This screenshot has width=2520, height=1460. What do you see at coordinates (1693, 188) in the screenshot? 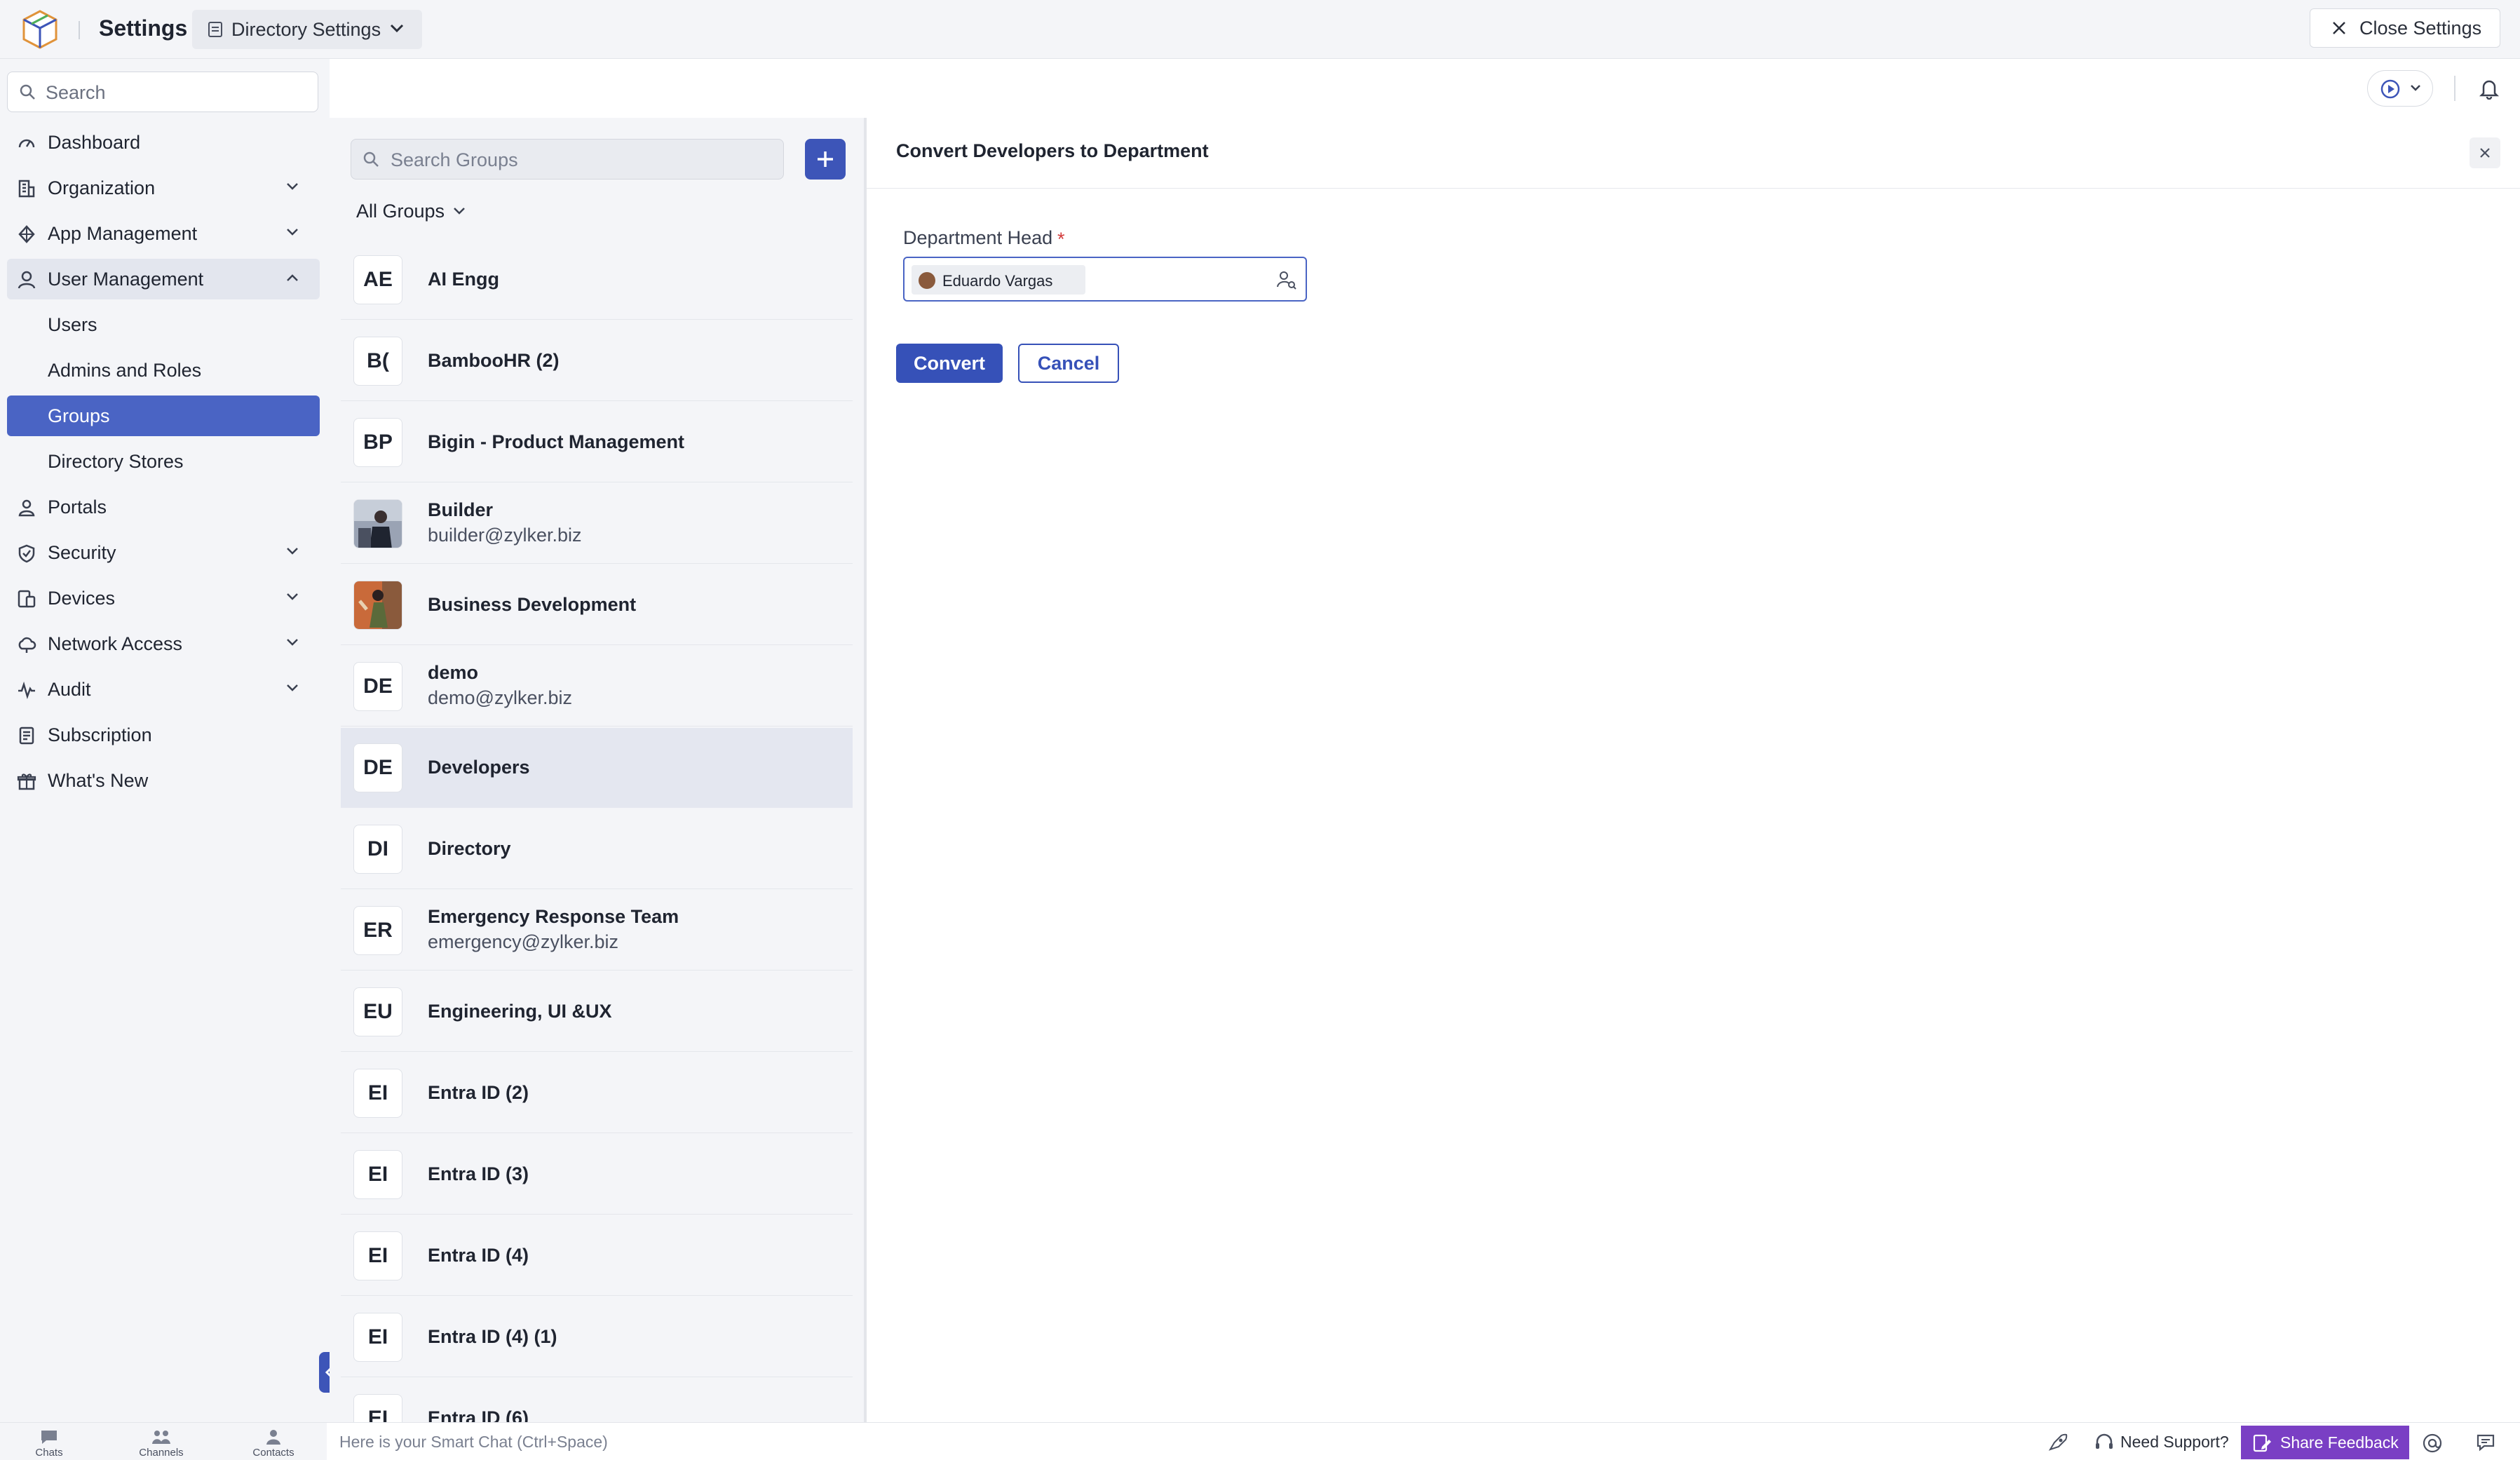
I see `dialog-divider` at bounding box center [1693, 188].